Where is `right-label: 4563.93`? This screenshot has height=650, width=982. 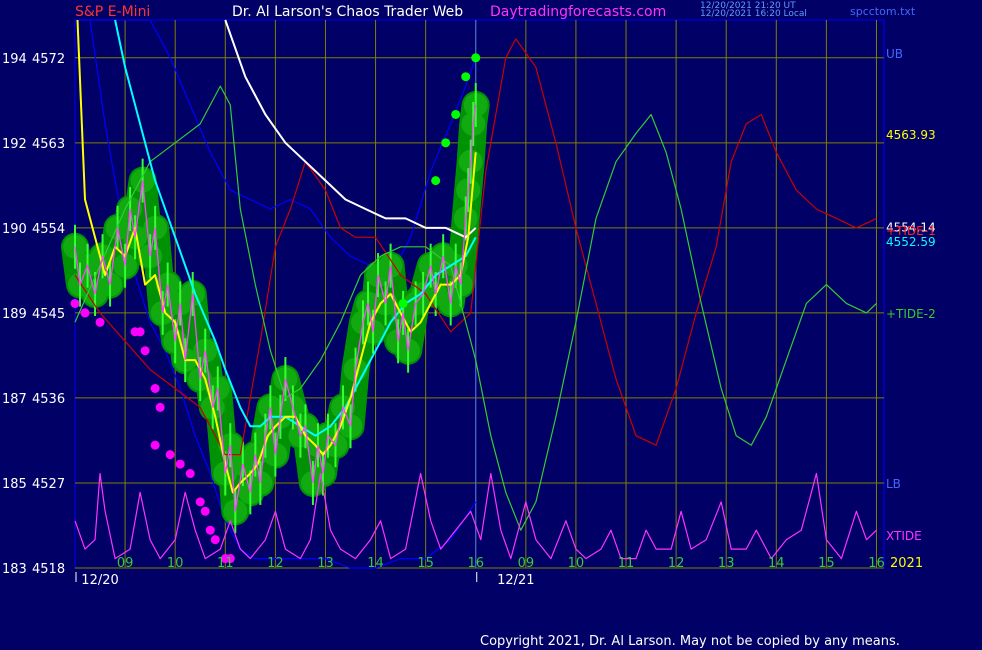
right-label: 4563.93 is located at coordinates (911, 135).